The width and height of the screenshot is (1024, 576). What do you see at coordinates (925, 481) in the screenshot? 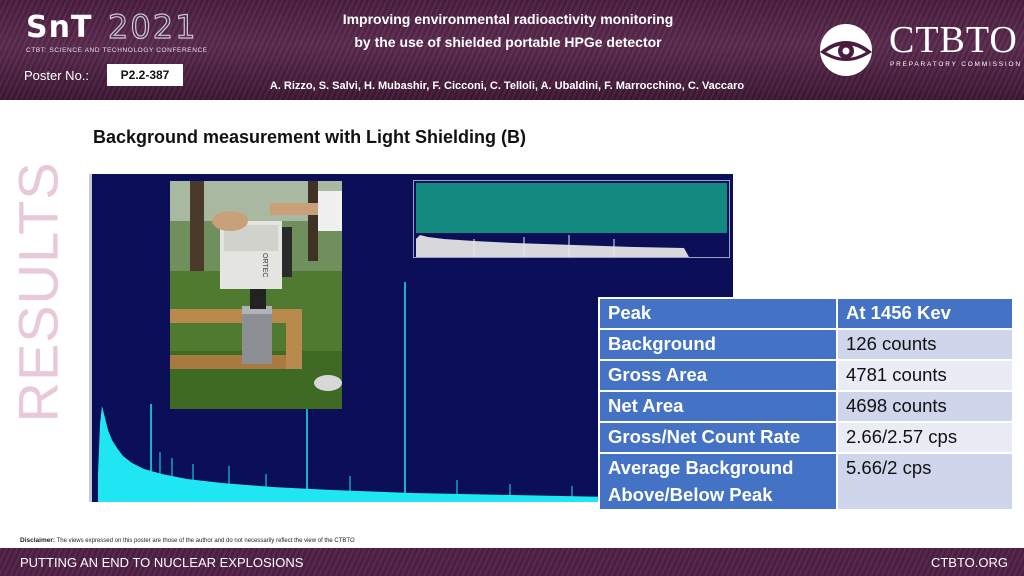
I see `table-value-cell: 5.66/2 cps` at bounding box center [925, 481].